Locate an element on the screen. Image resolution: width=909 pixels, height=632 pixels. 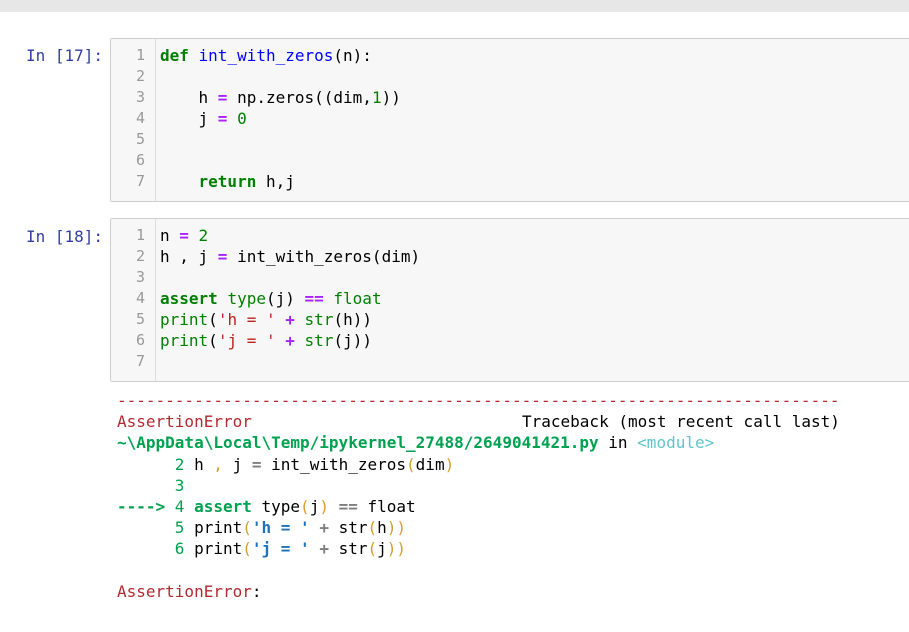
code-text: h , j = int_with_zeros(dim) is located at coordinates (290, 256).